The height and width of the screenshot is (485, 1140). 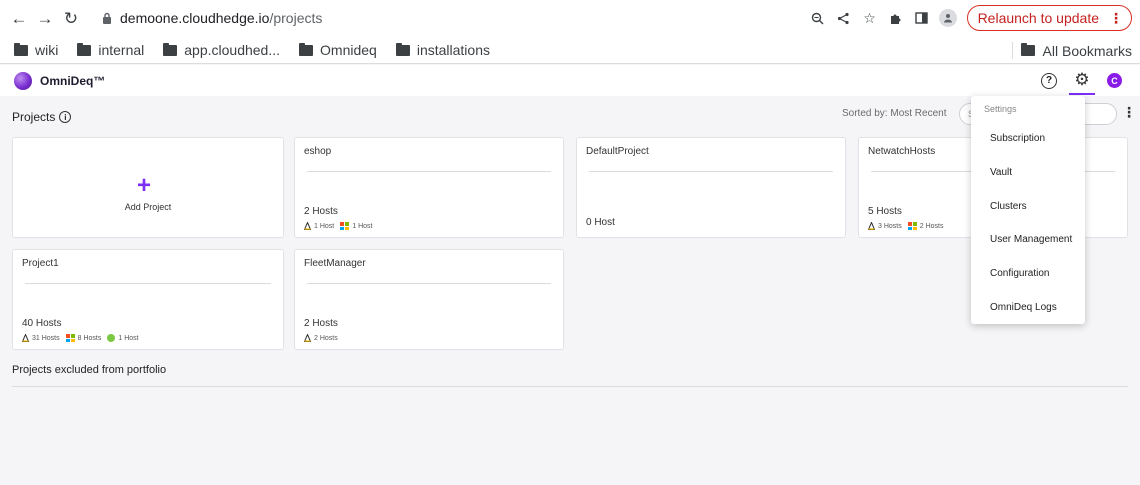 What do you see at coordinates (326, 338) in the screenshot?
I see `linux-host-count: 2 Hosts` at bounding box center [326, 338].